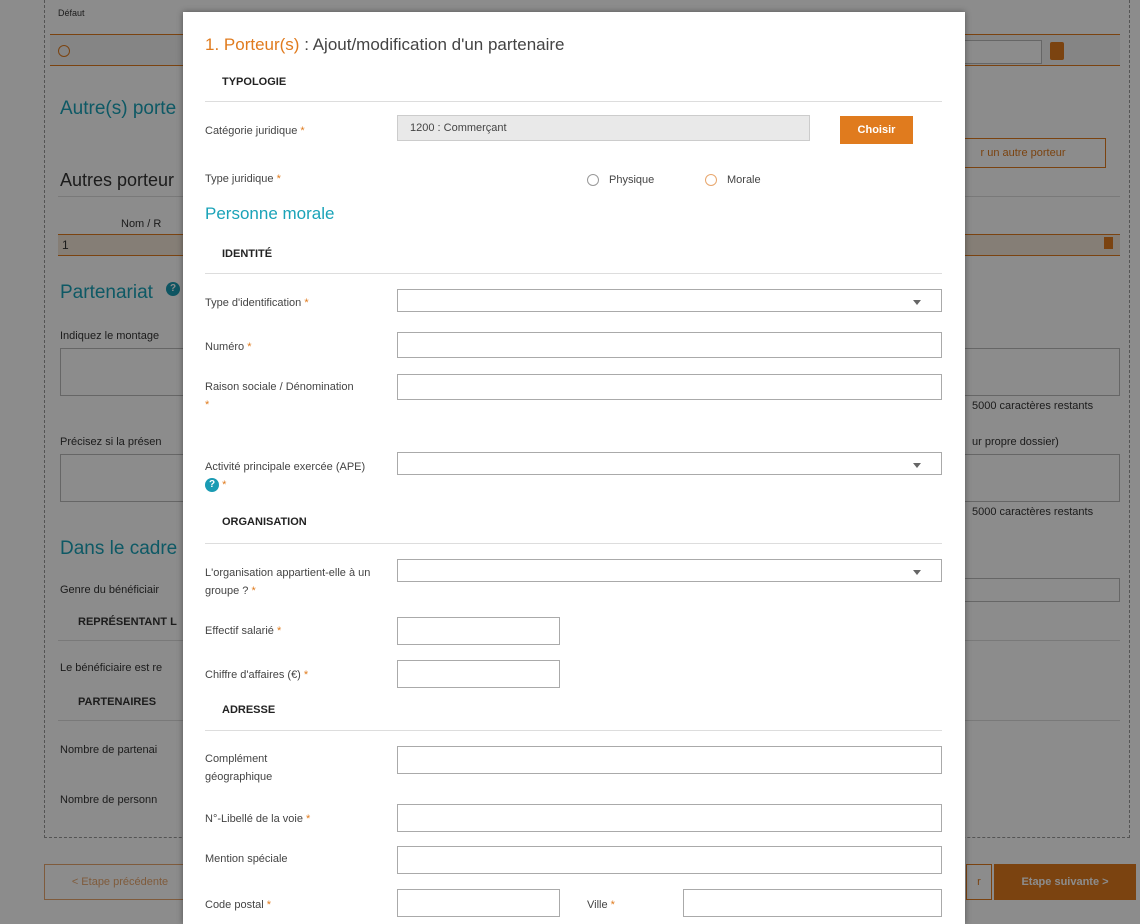 The height and width of the screenshot is (924, 1140). Describe the element at coordinates (478, 903) in the screenshot. I see `code-postal-input` at that location.